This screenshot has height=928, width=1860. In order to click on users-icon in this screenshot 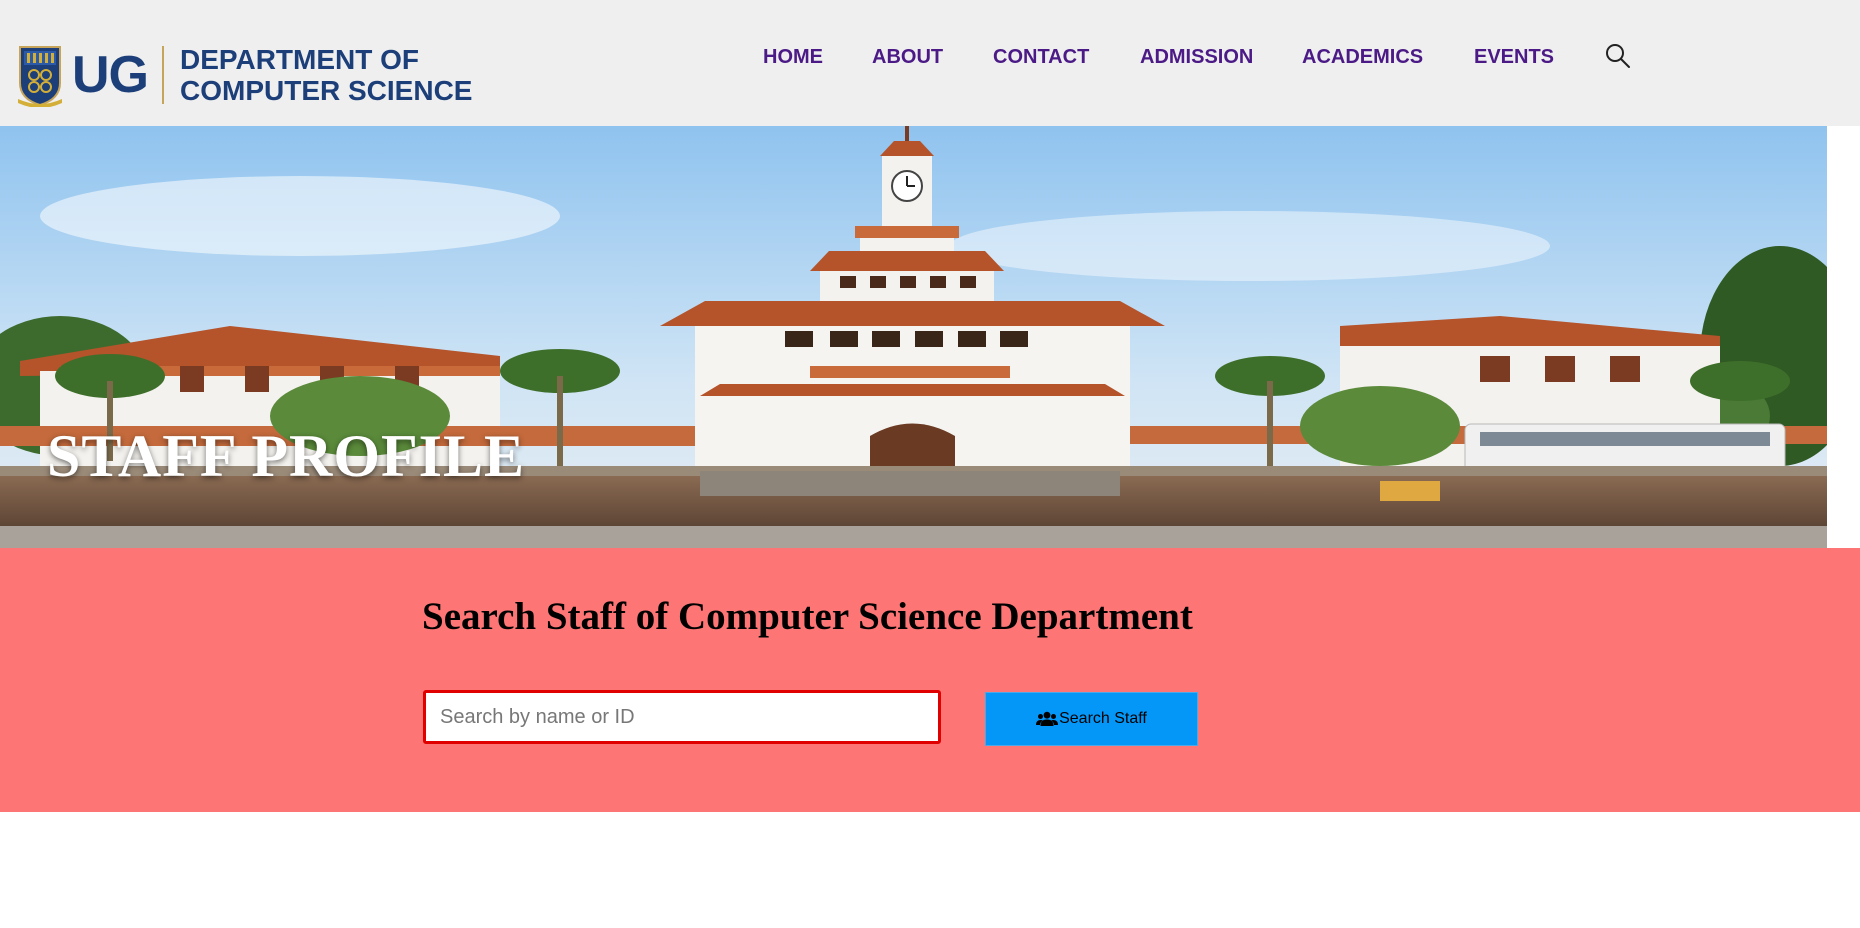, I will do `click(1047, 718)`.